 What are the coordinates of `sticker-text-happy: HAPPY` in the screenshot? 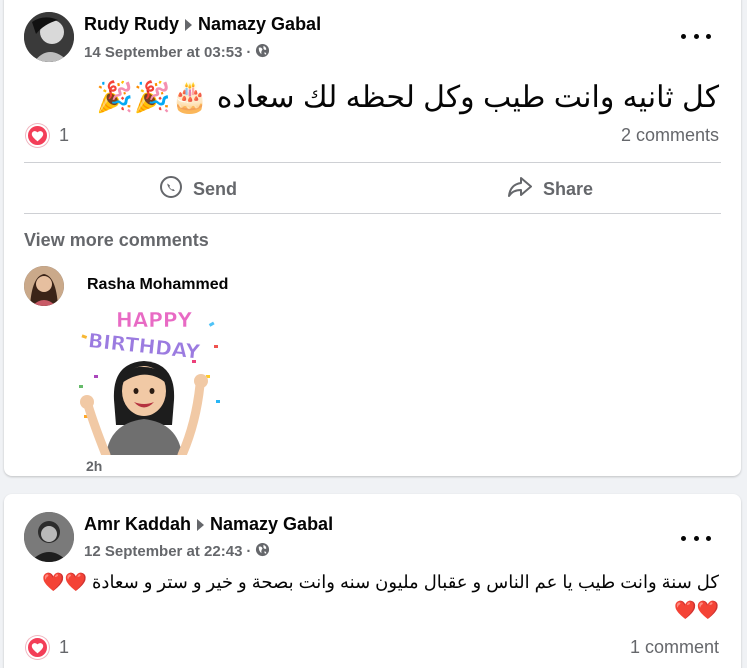 It's located at (154, 320).